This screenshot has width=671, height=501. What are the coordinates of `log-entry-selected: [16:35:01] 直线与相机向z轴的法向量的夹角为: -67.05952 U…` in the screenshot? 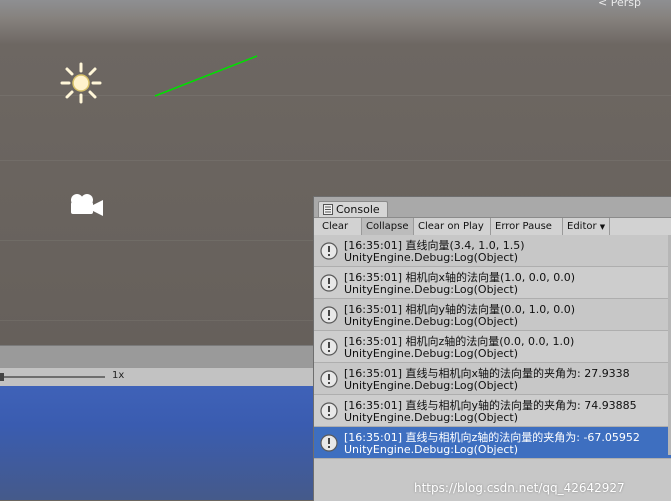 It's located at (492, 443).